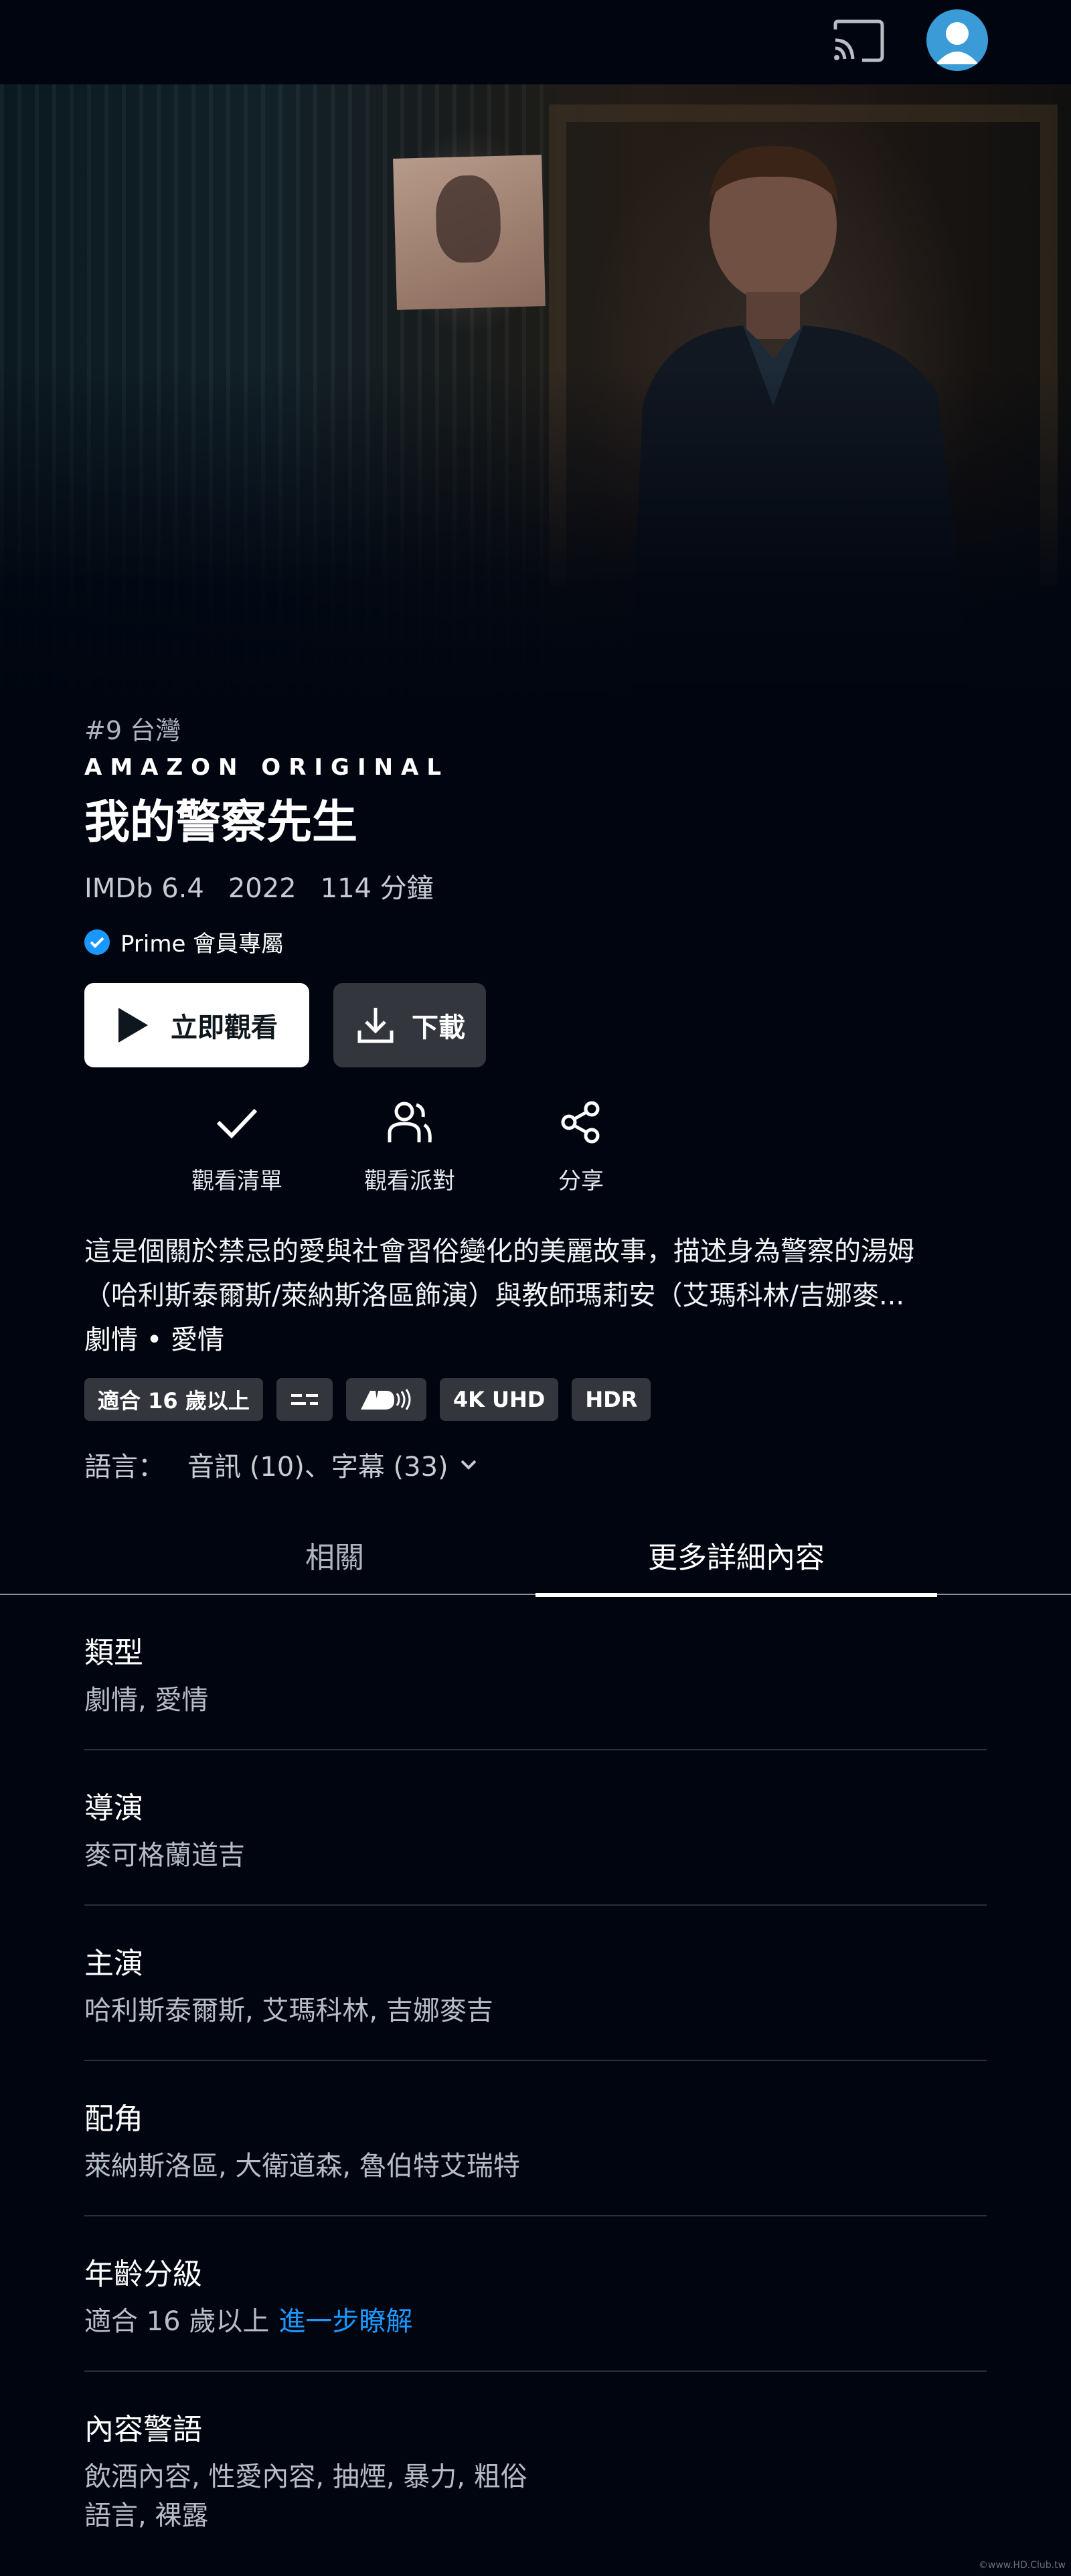  Describe the element at coordinates (469, 1465) in the screenshot. I see `chevron-down-icon` at that location.